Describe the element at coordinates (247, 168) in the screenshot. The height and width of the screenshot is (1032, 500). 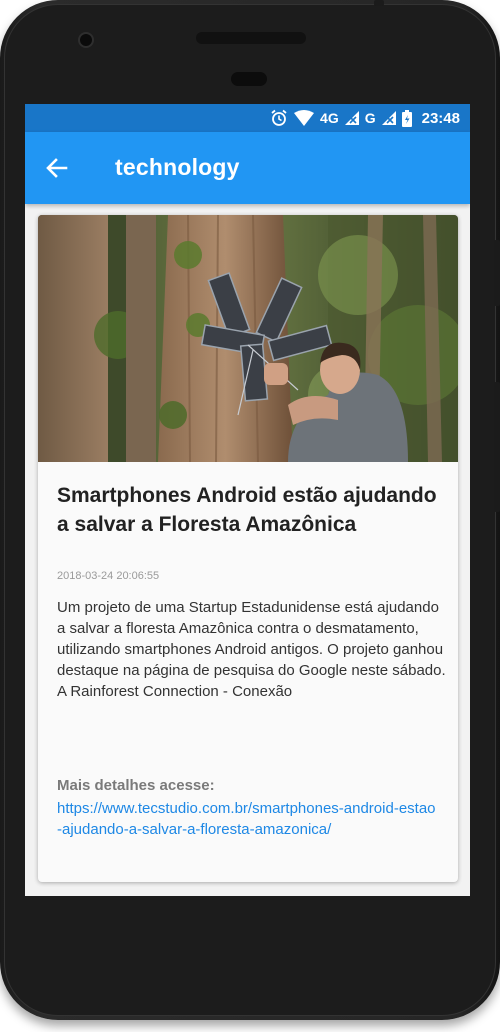
I see `app-bar: technology` at that location.